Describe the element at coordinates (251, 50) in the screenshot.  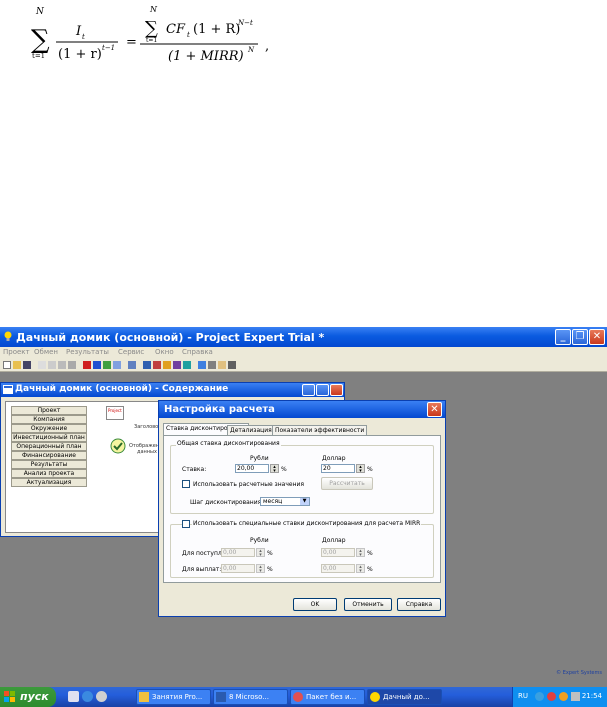
I see `formula-rhs-den-exp: N` at that location.